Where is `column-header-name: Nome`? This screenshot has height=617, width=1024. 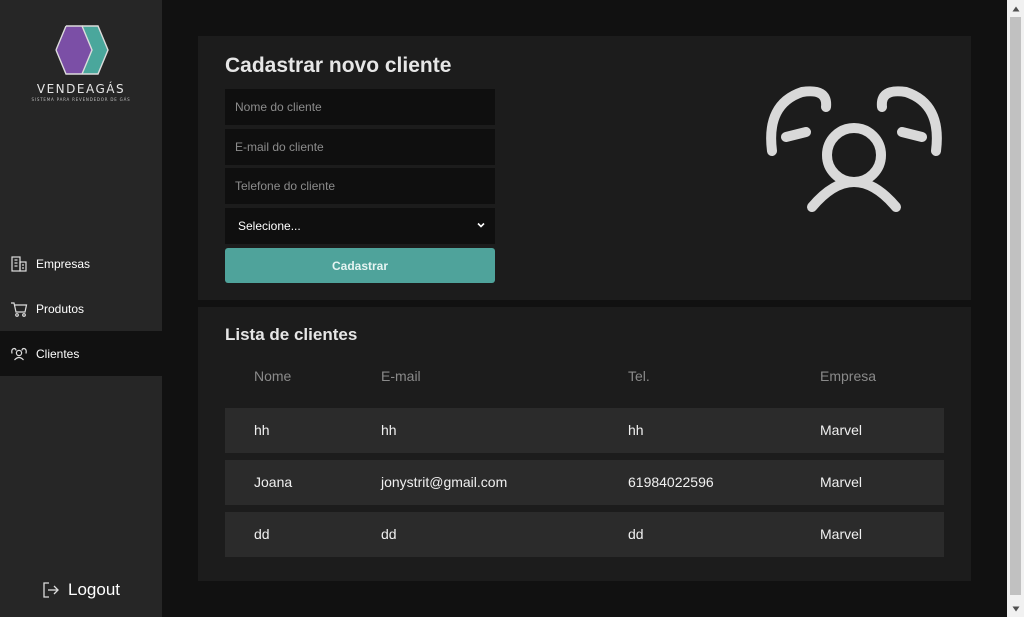 column-header-name: Nome is located at coordinates (273, 376).